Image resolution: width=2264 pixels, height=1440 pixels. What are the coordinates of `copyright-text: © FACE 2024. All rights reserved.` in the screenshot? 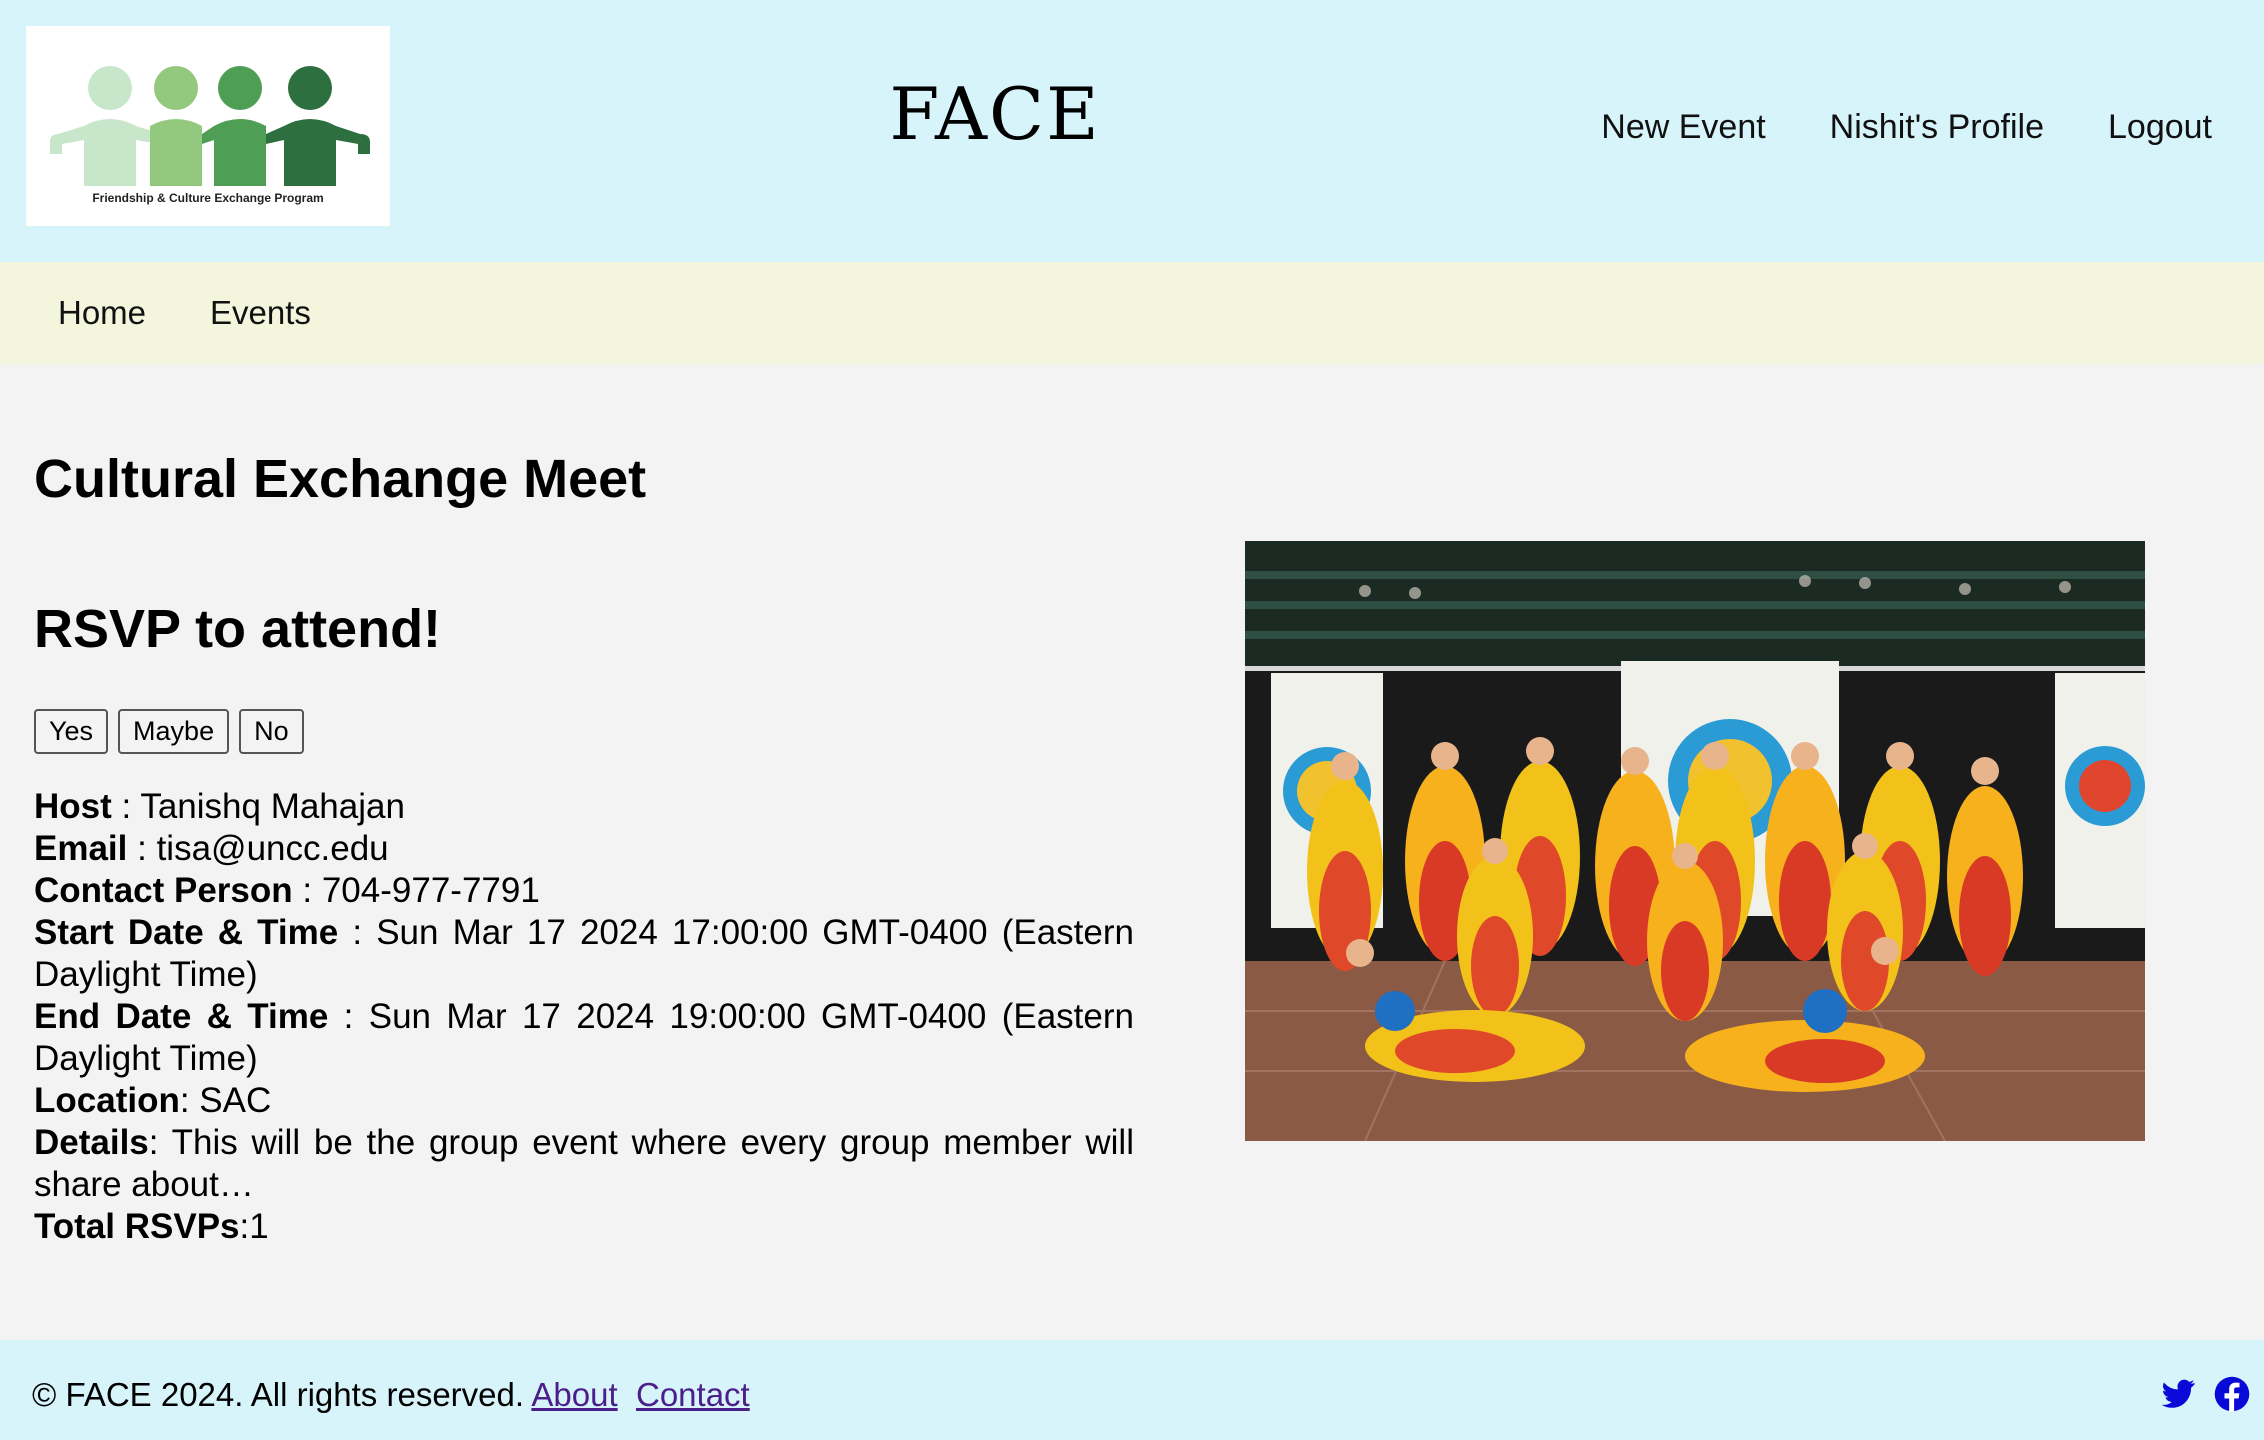 It's located at (278, 1394).